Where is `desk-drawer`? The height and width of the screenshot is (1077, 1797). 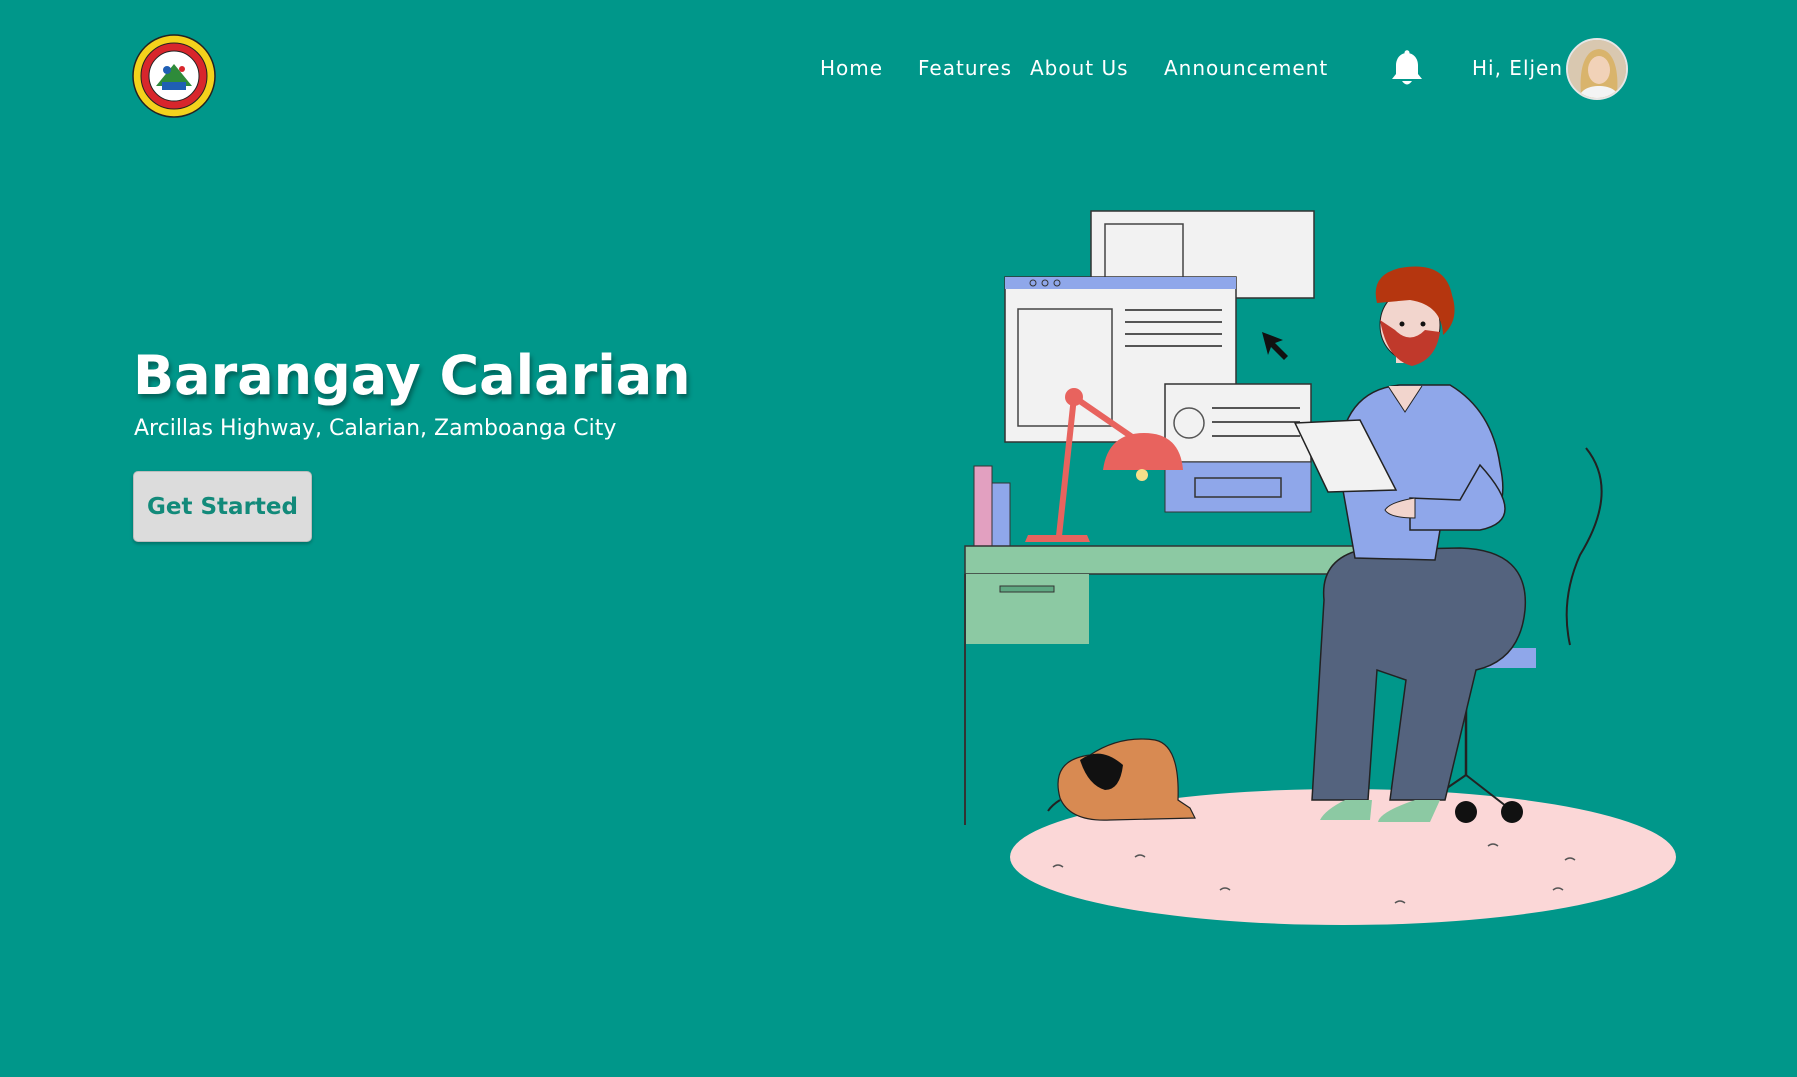
desk-drawer is located at coordinates (1027, 609).